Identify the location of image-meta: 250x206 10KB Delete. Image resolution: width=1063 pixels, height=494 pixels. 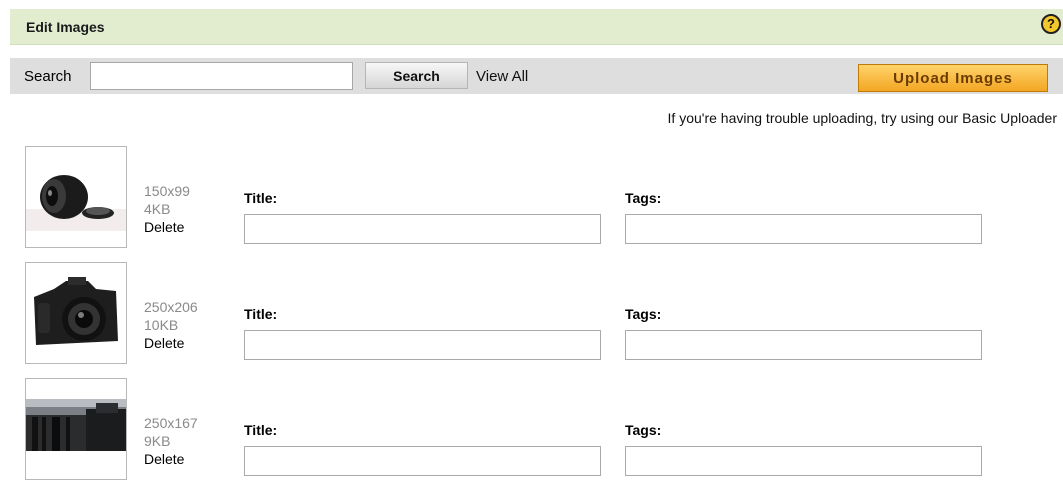
(171, 325).